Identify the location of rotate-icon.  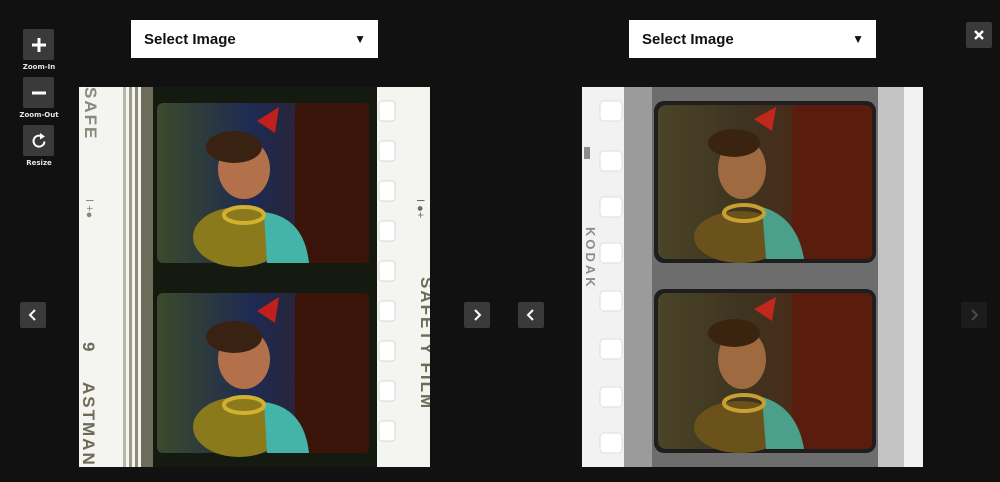
(38, 140).